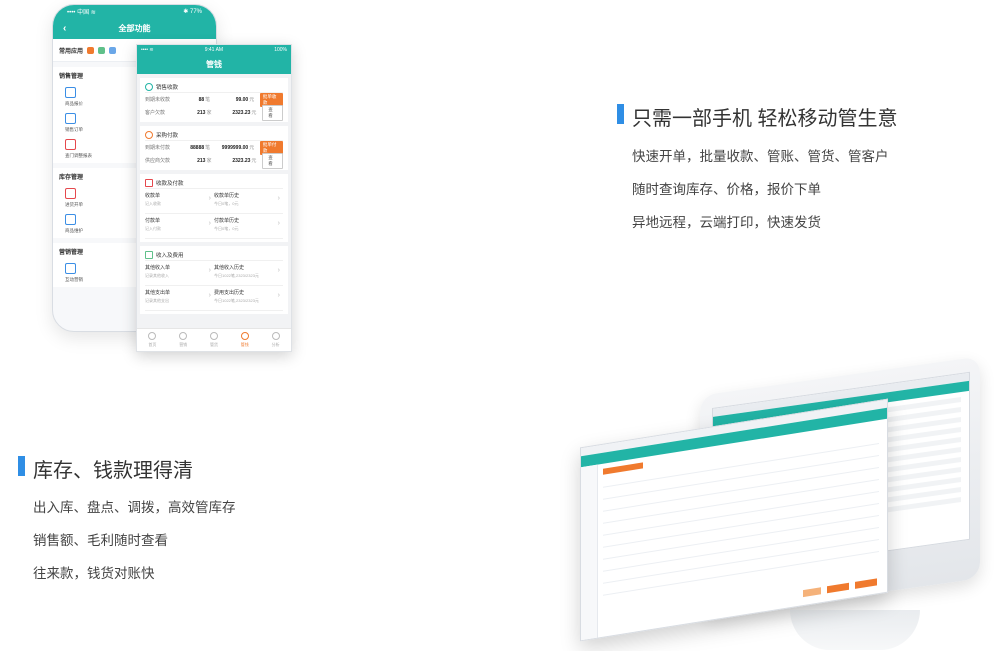  Describe the element at coordinates (153, 196) in the screenshot. I see `menu-item-title: 收款单` at that location.